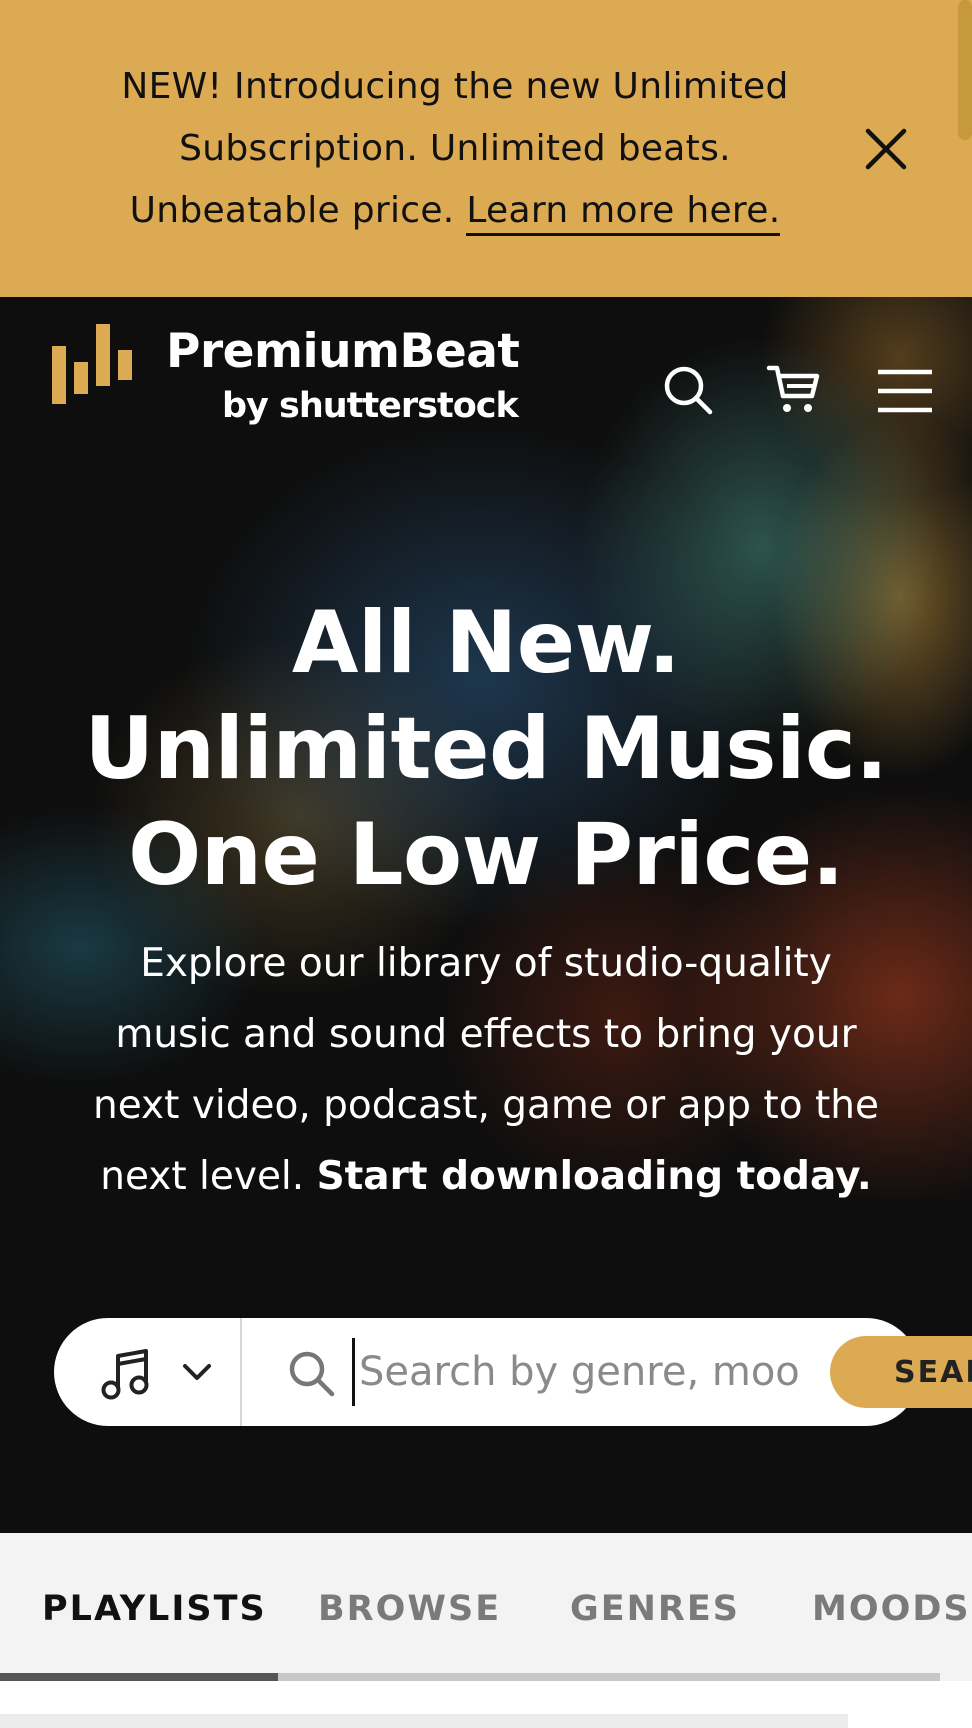 This screenshot has height=1728, width=972. I want to click on banner-line-3: Unbeatable price. Learn more here., so click(455, 211).